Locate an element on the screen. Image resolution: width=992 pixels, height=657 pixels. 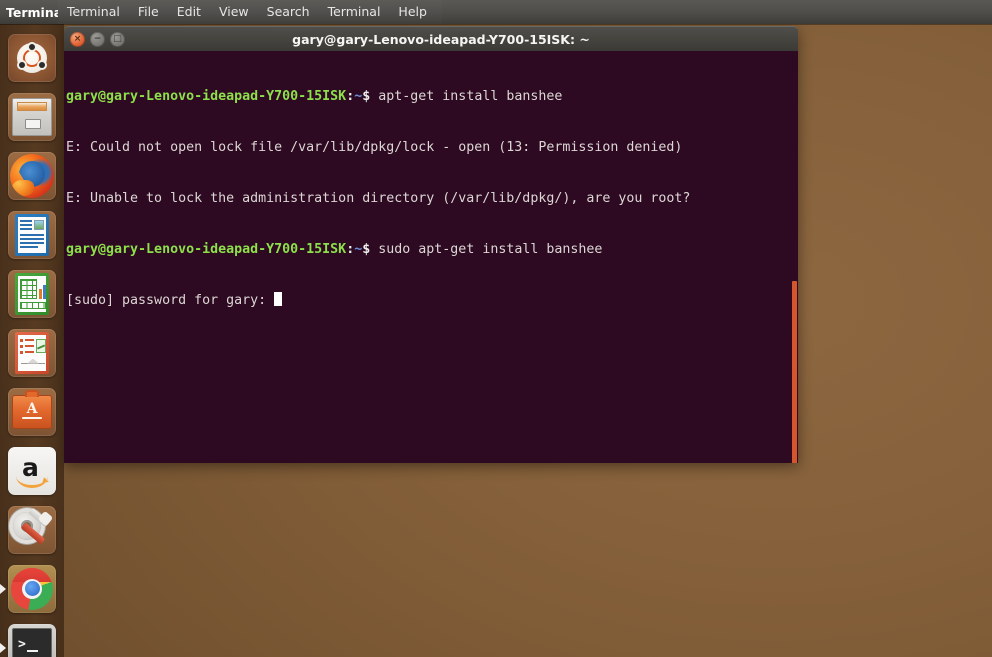
launcher-item-ubuntu-dash is located at coordinates (32, 57).